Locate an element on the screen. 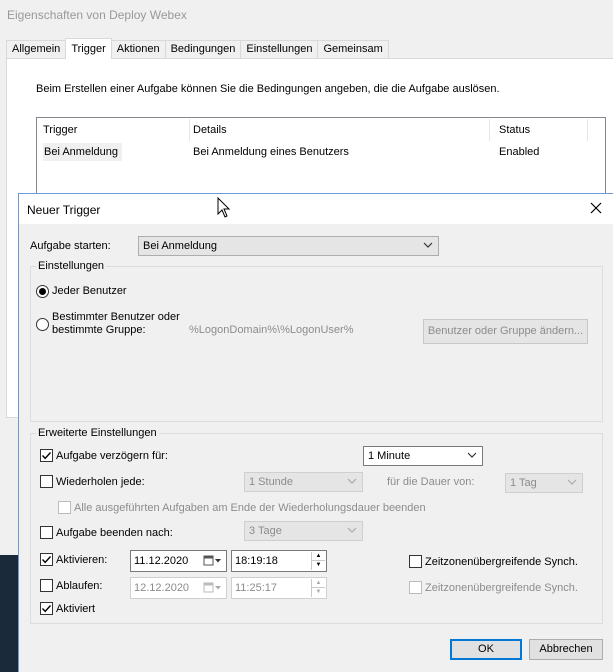  expire-time-value: 11:25:17 is located at coordinates (256, 588).